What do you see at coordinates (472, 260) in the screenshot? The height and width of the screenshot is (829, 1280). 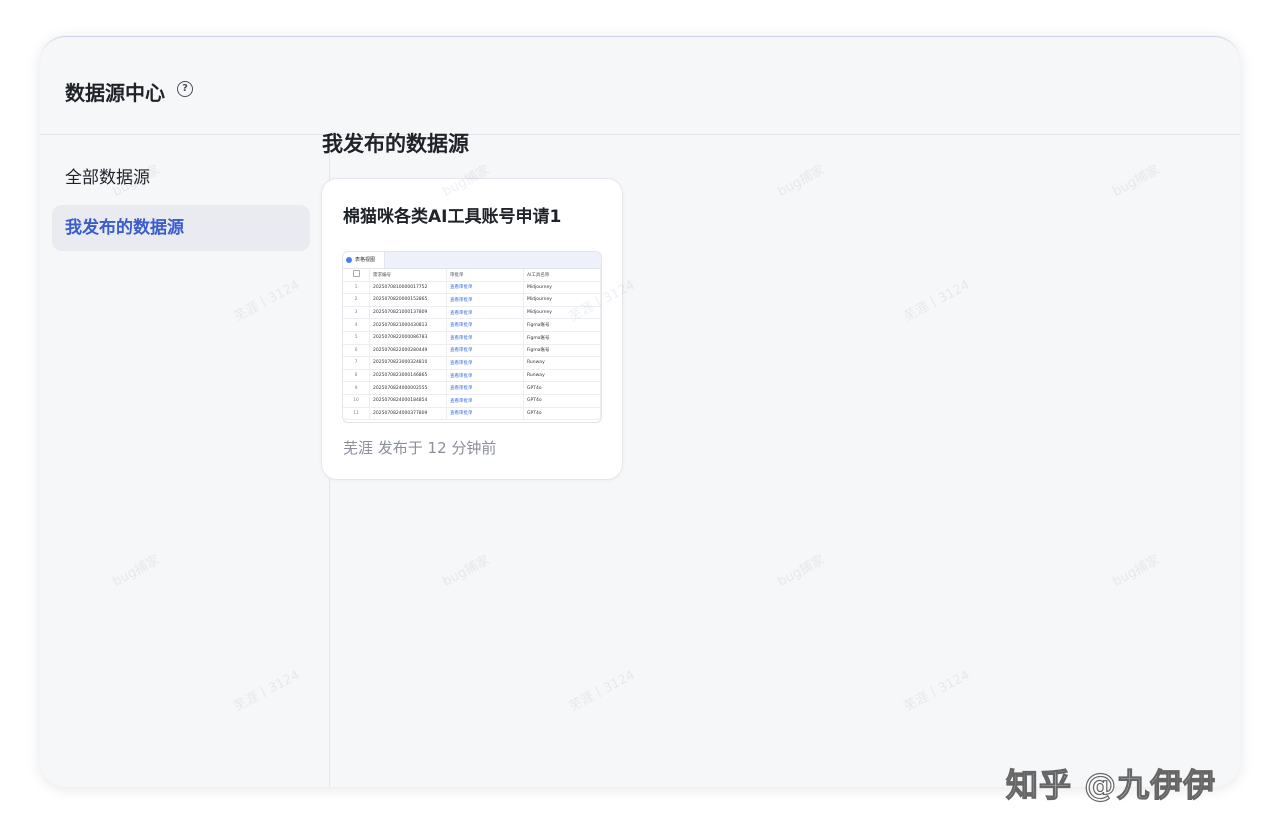 I see `preview-tabbar: 表格视图` at bounding box center [472, 260].